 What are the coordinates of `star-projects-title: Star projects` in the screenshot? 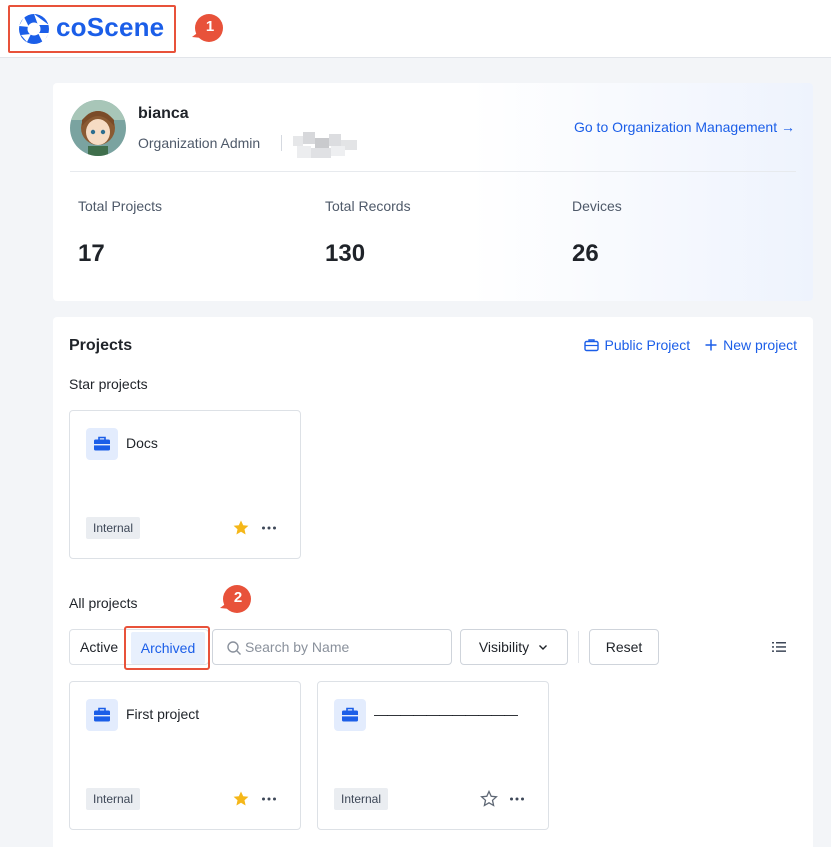 It's located at (108, 384).